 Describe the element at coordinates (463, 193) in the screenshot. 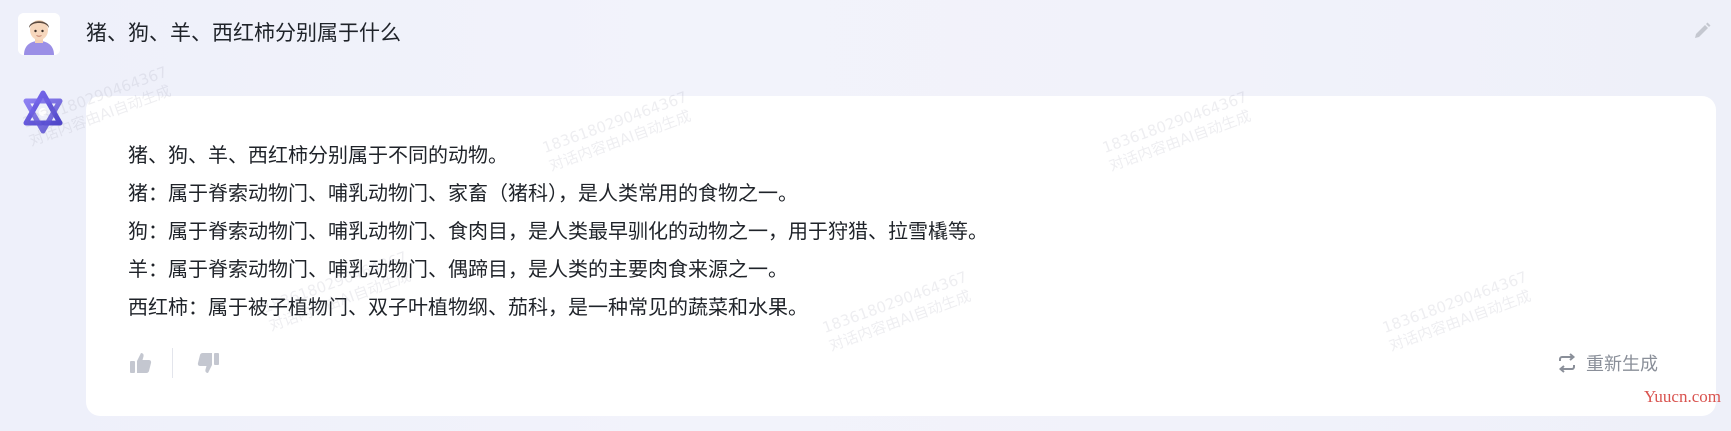

I see `answer-line: 猪：属于脊索动物门、哺乳动物门、家畜（猪科），是人类常用的食物之一。` at that location.